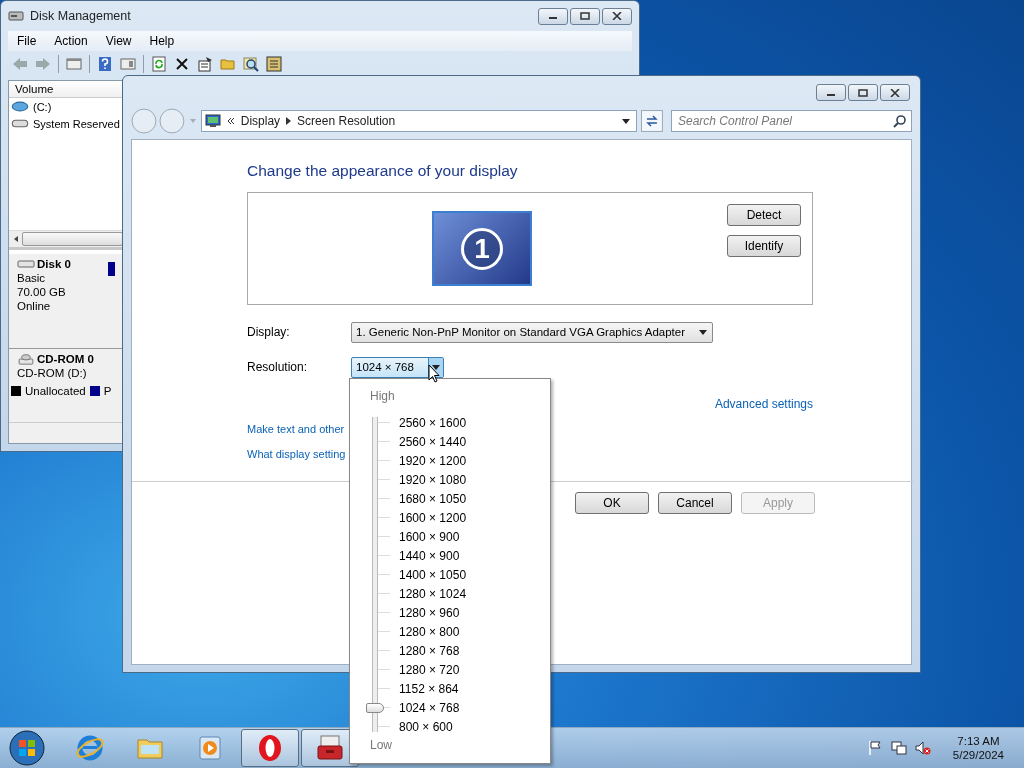 The width and height of the screenshot is (1024, 768). I want to click on resolution-option: 2560 × 1600, so click(433, 422).